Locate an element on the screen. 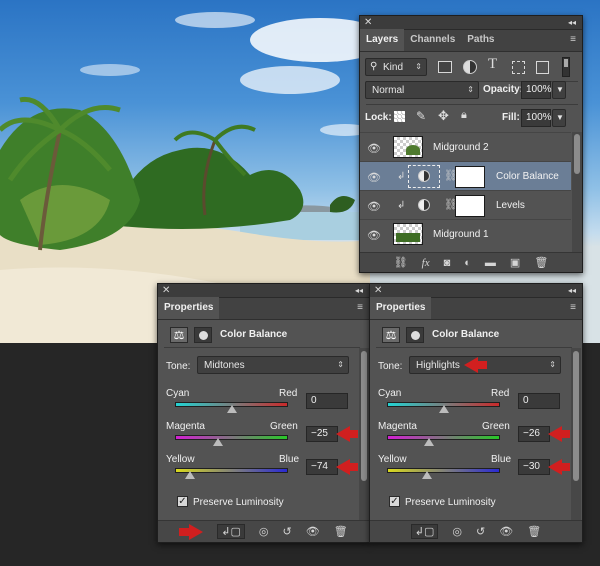 Image resolution: width=600 pixels, height=566 pixels. add-mask-icon: ◙ is located at coordinates (447, 263).